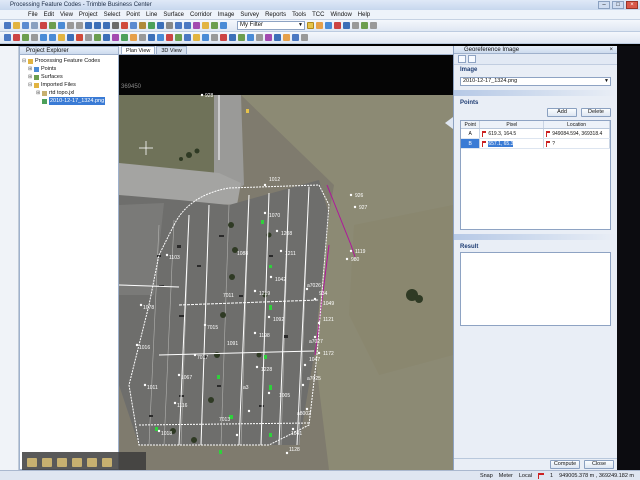  Describe the element at coordinates (223, 37) in the screenshot. I see `mark-icon` at that location.